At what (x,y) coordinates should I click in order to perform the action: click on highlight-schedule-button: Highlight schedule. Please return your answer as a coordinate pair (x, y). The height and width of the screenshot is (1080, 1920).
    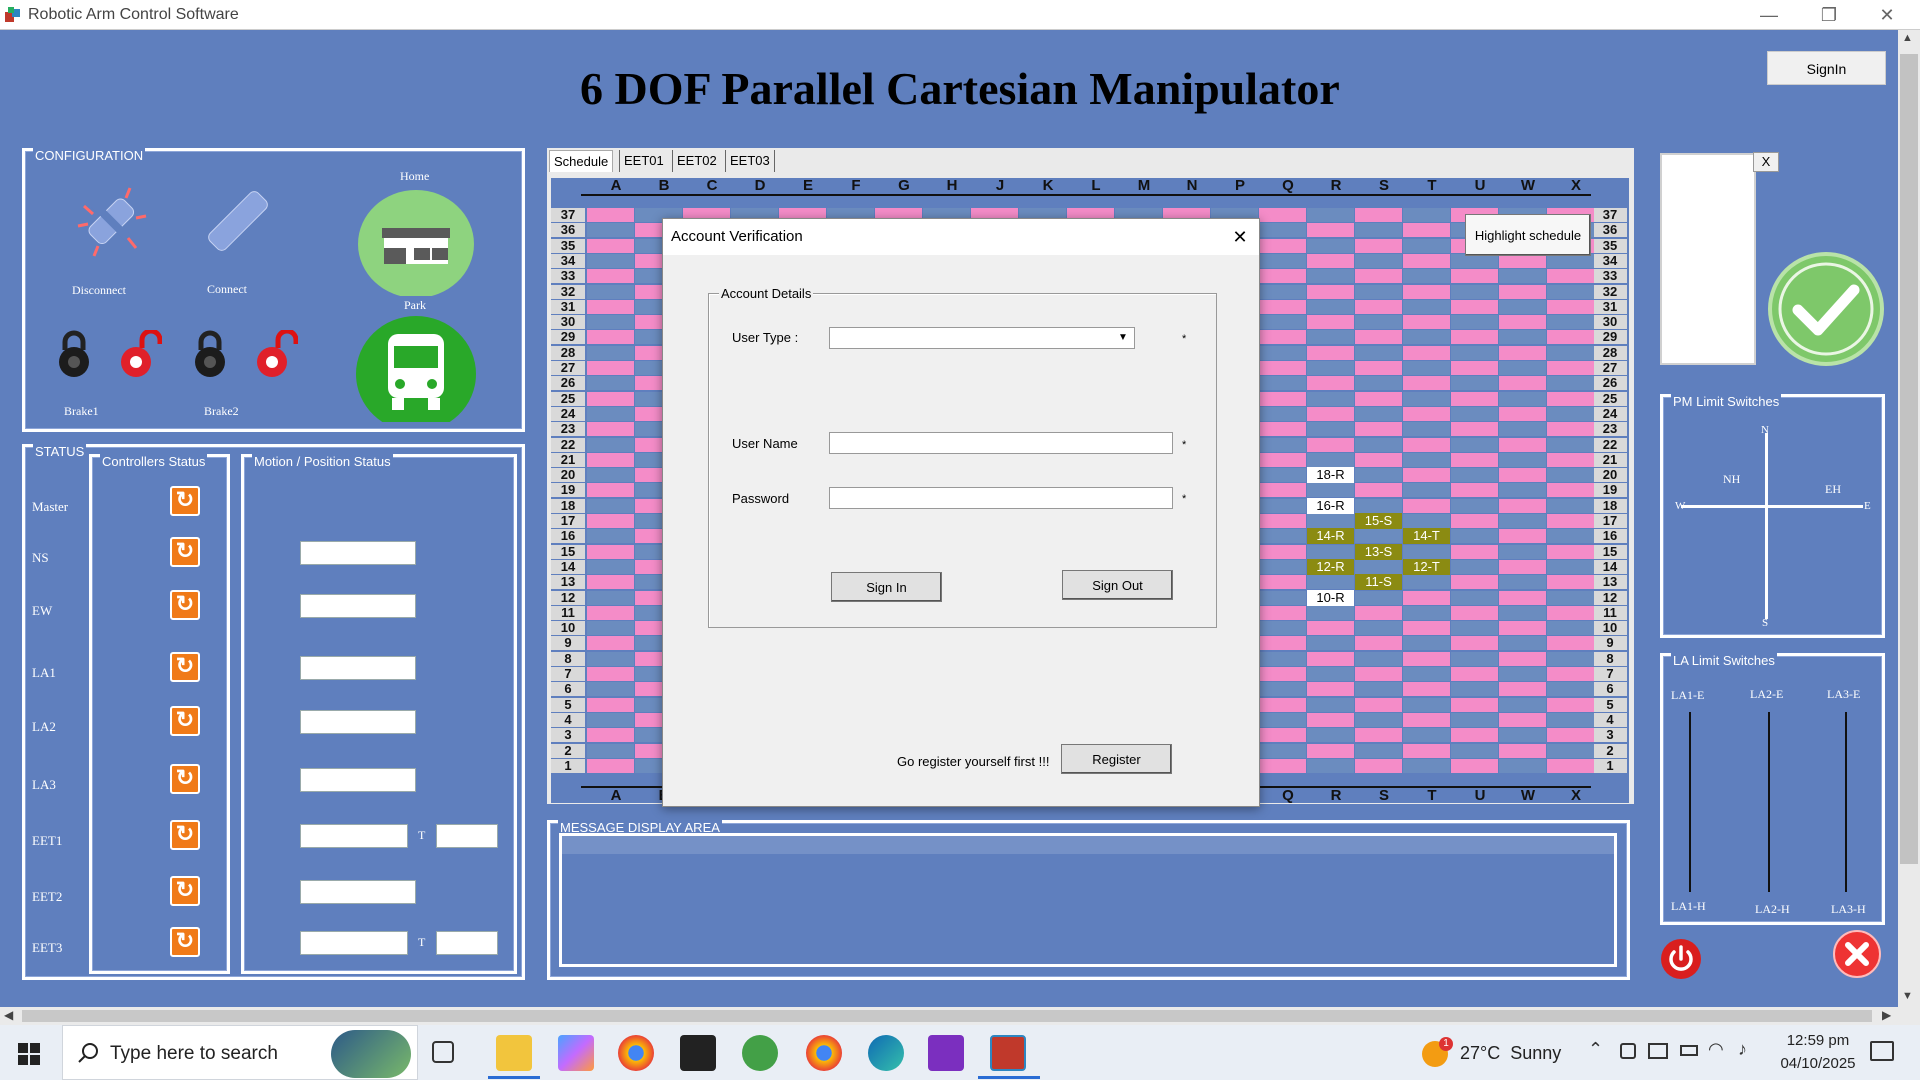
    Looking at the image, I should click on (1528, 235).